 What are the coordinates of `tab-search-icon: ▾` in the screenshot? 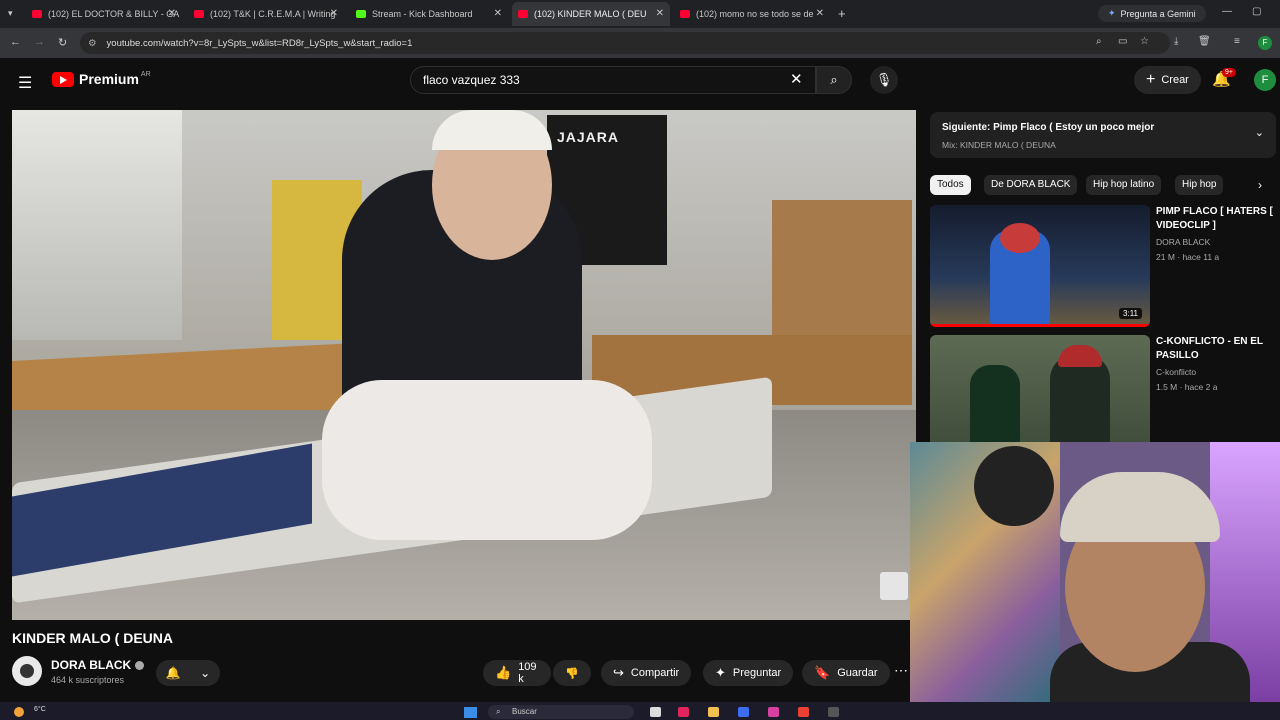 It's located at (13, 13).